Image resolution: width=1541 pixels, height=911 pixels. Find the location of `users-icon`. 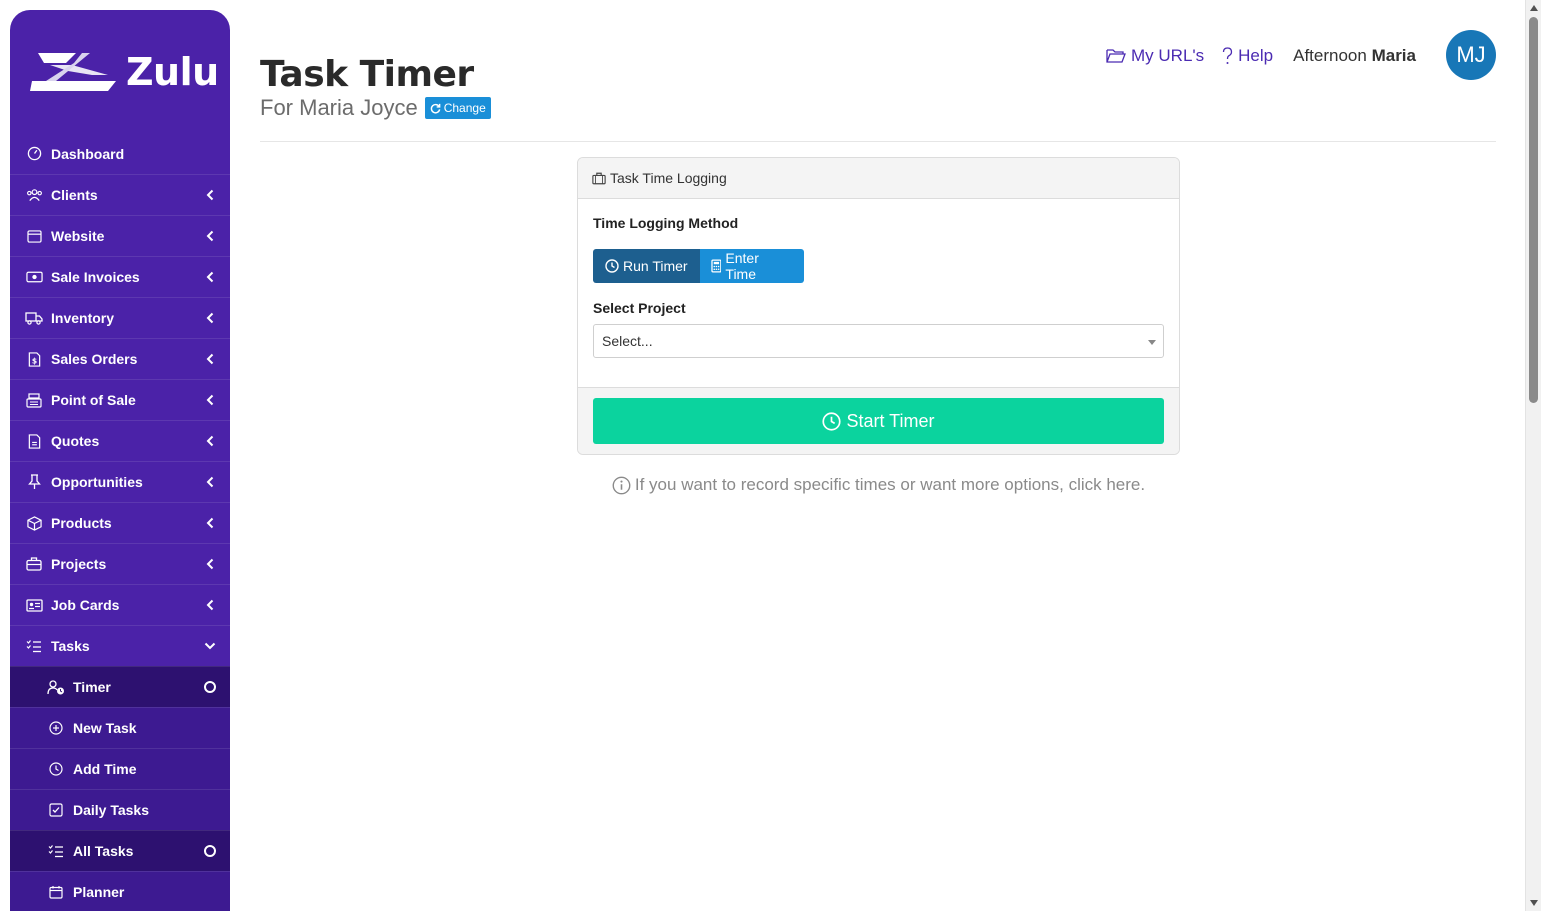

users-icon is located at coordinates (34, 195).